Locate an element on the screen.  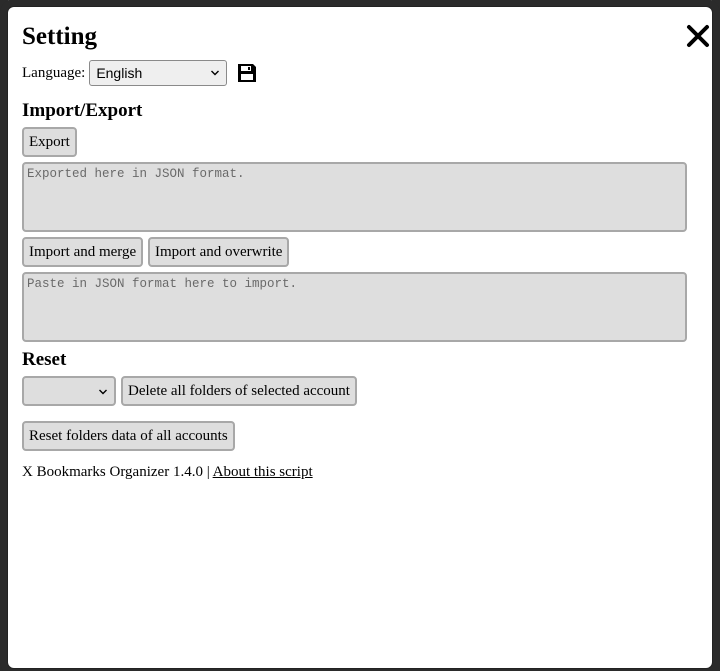
save-button is located at coordinates (247, 73).